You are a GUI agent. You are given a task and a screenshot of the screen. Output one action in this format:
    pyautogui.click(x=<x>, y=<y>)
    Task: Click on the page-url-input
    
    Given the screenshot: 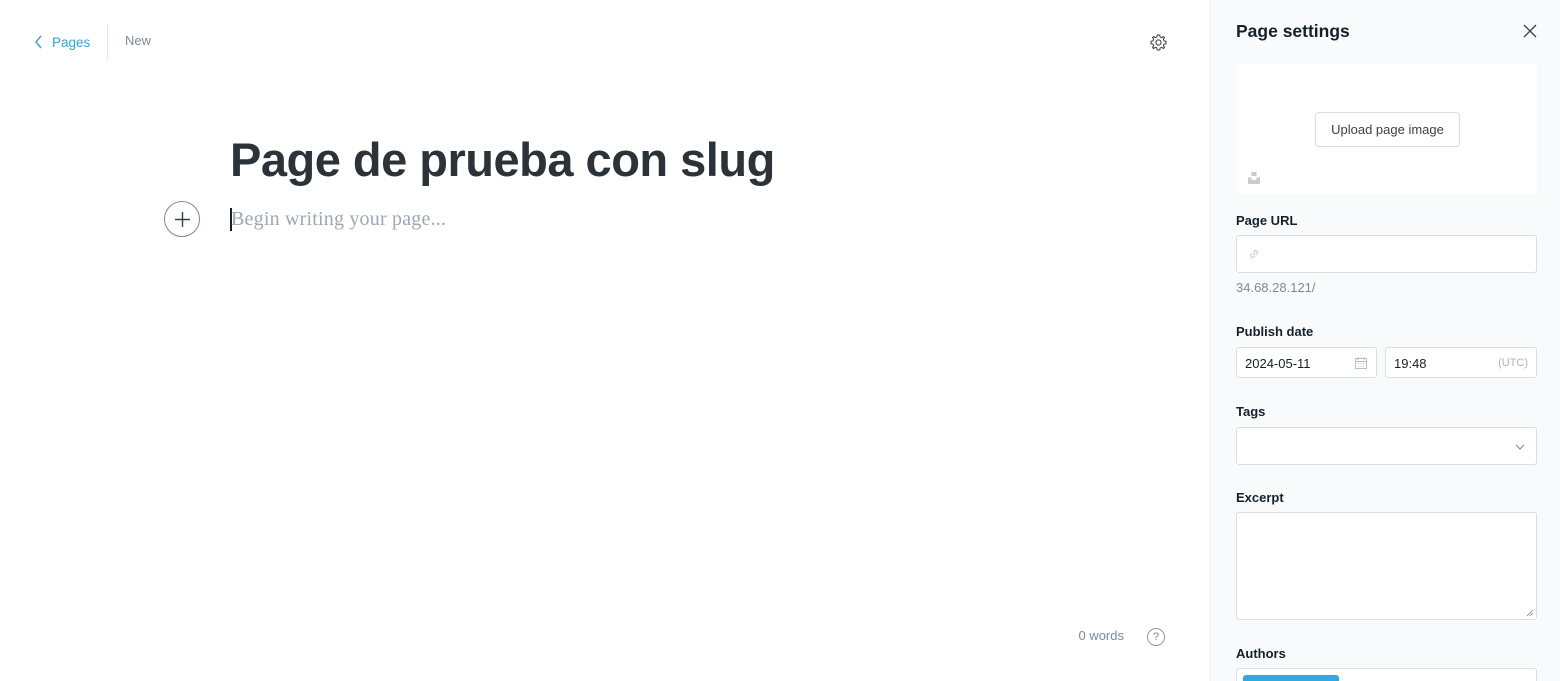 What is the action you would take?
    pyautogui.click(x=1386, y=254)
    